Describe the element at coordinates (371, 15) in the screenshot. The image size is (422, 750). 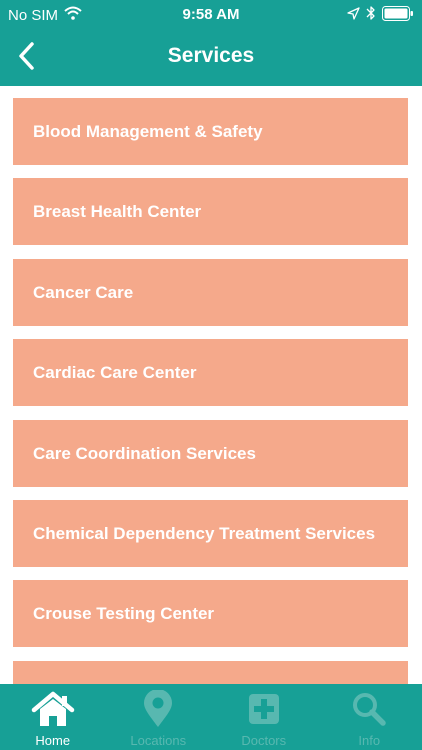
I see `bluetooth-icon` at that location.